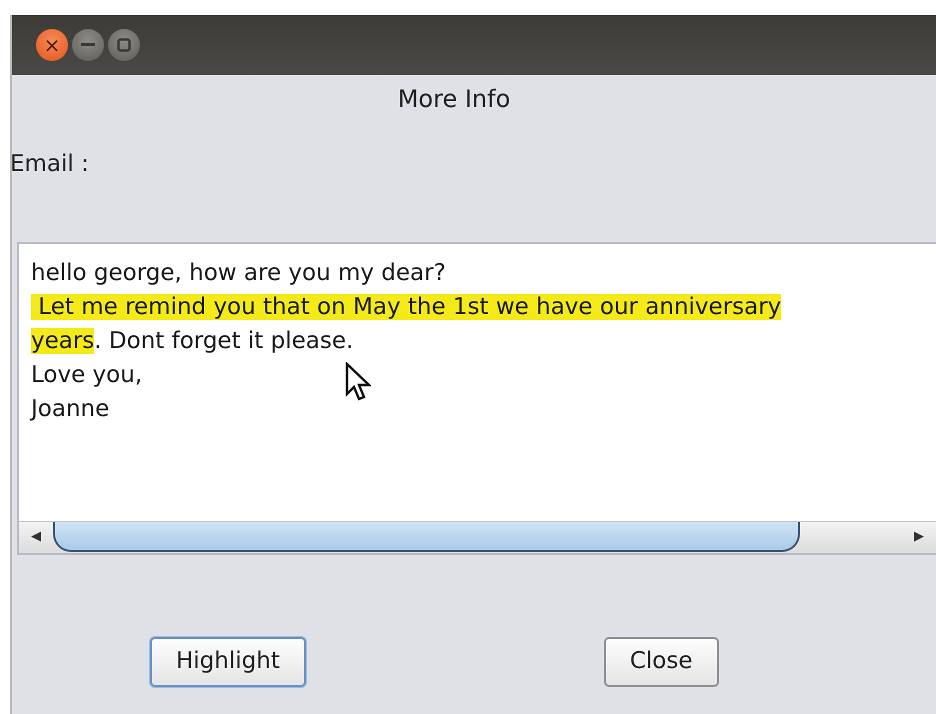 This screenshot has height=714, width=936. What do you see at coordinates (50, 164) in the screenshot?
I see `email-label: Email :` at bounding box center [50, 164].